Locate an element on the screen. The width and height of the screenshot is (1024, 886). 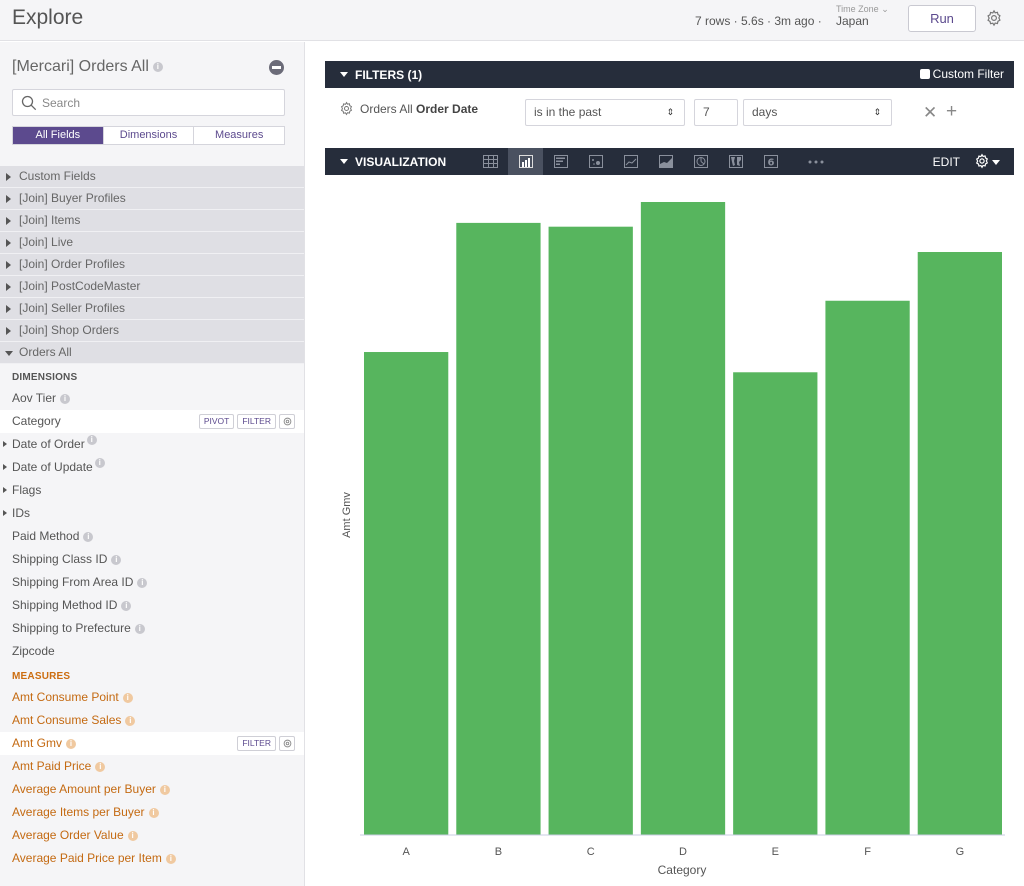
dimension-group: Flags is located at coordinates (152, 490).